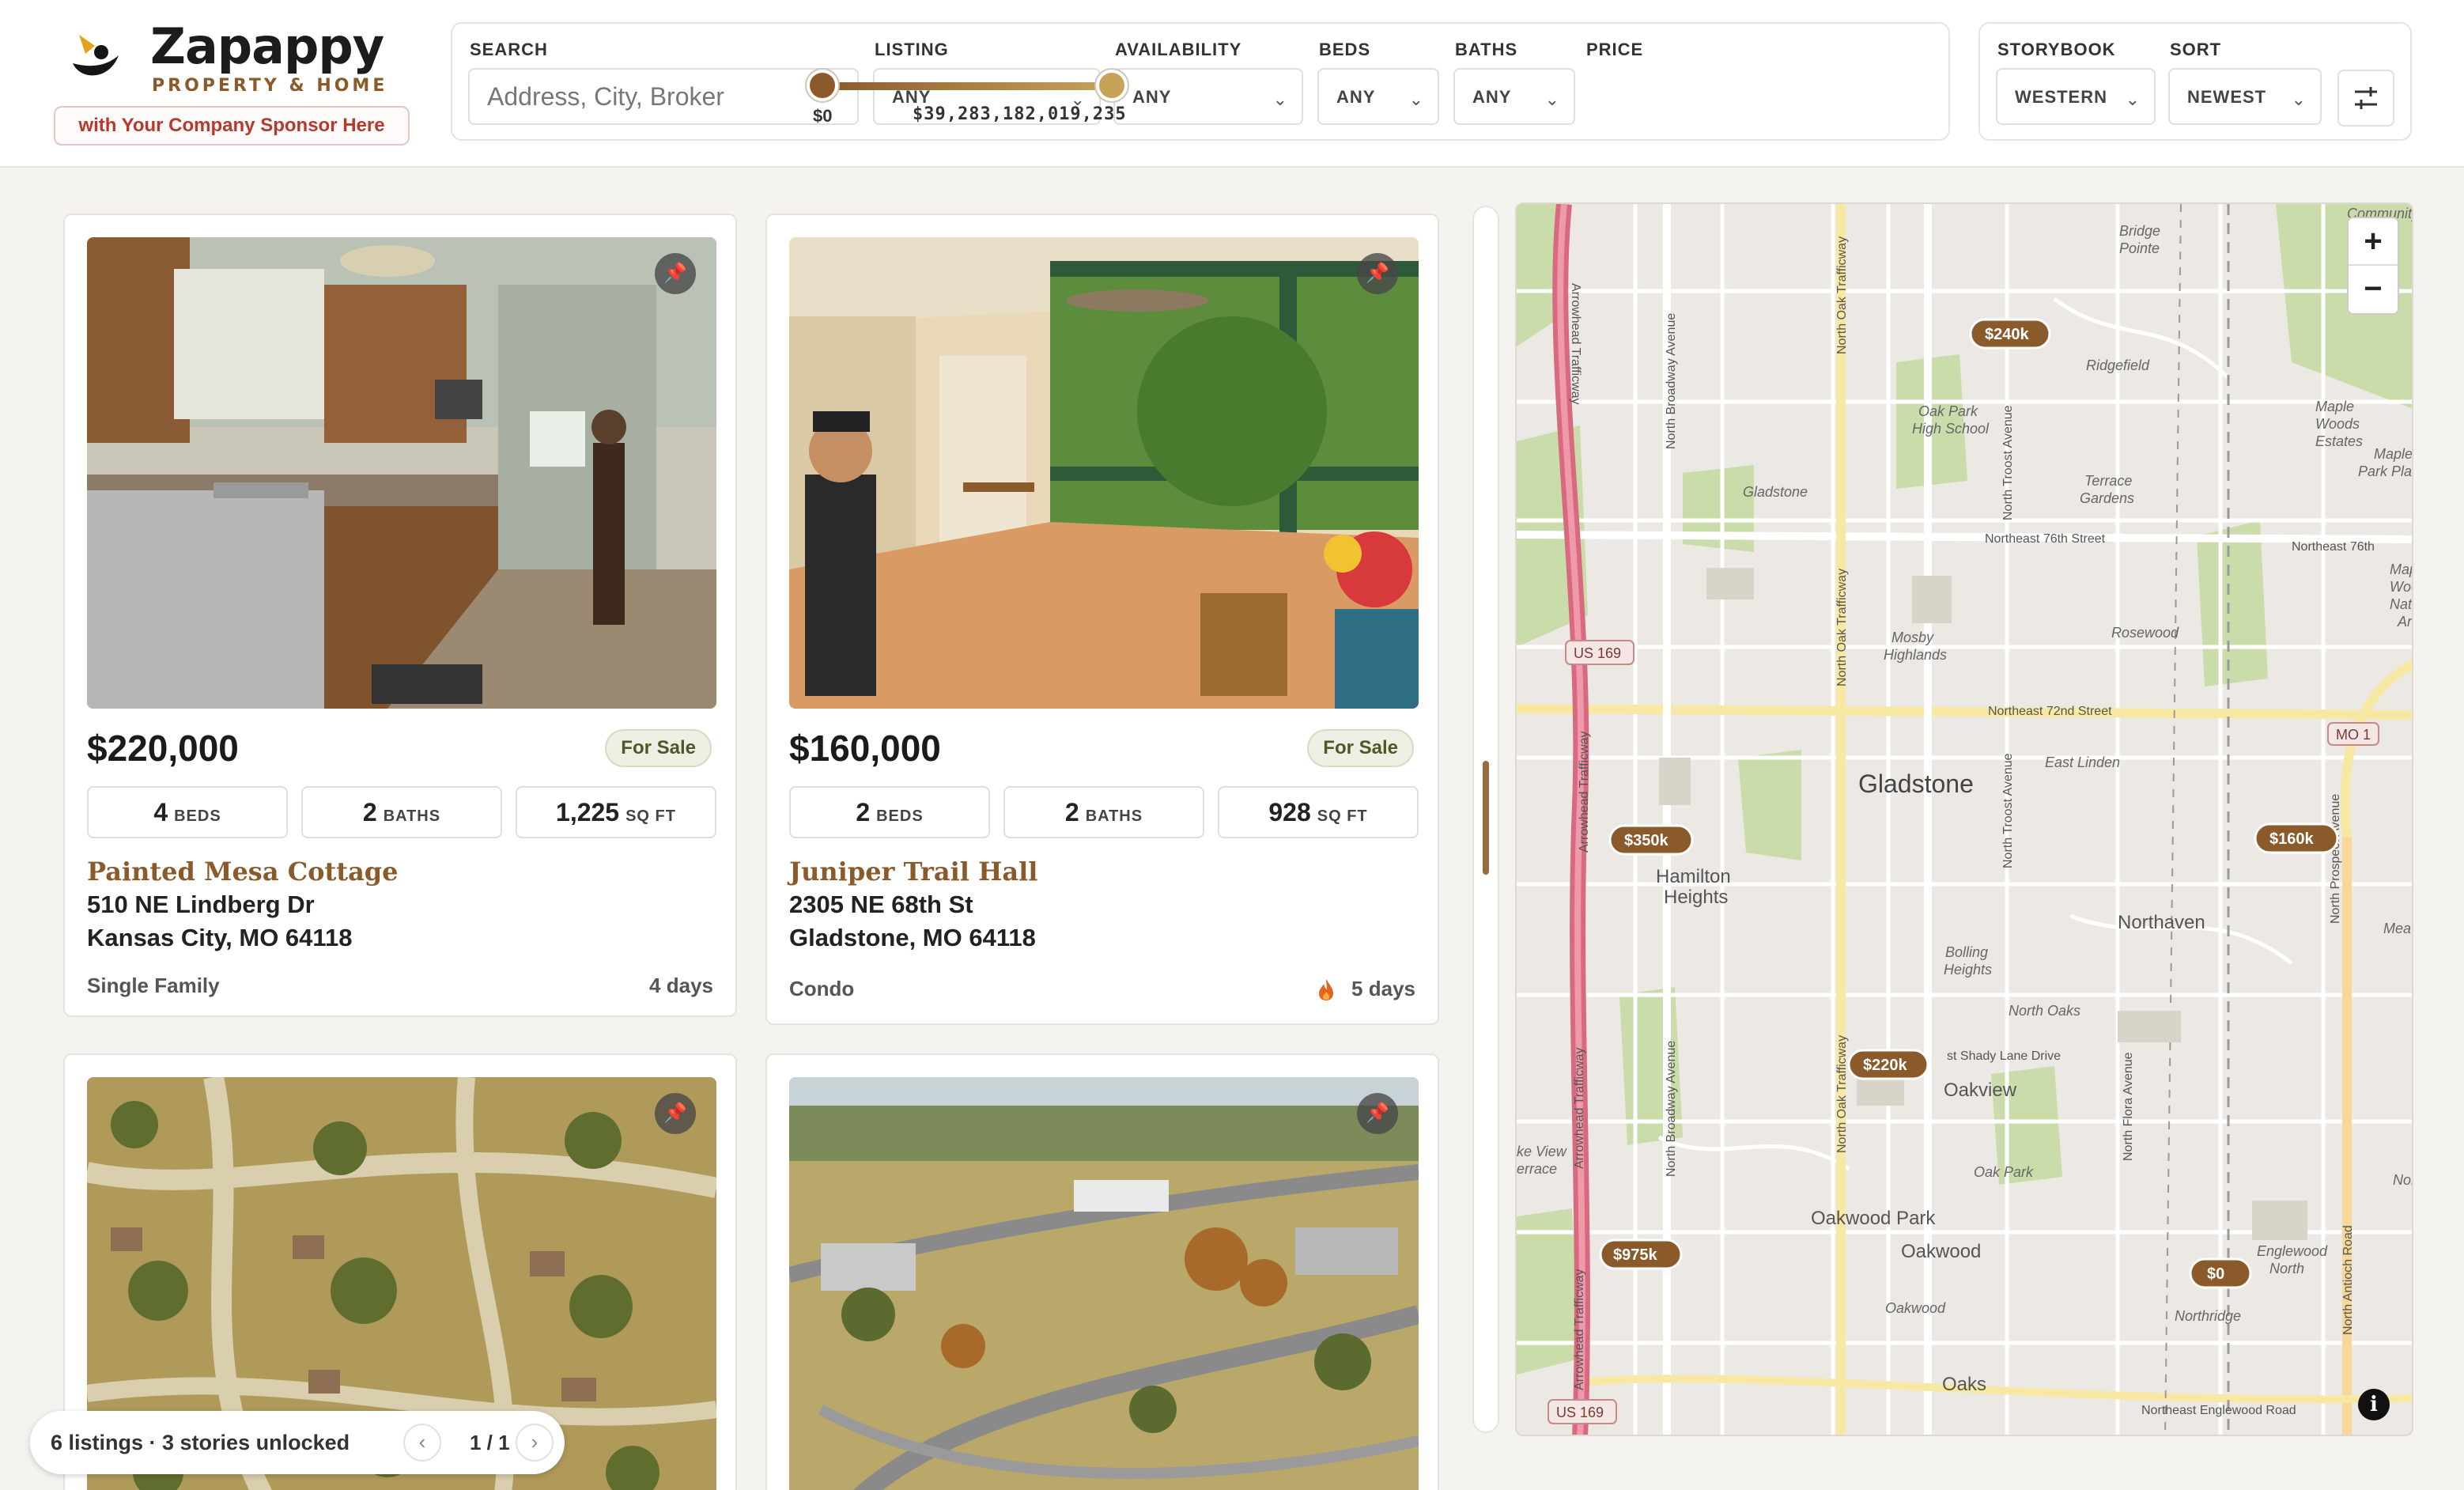 This screenshot has width=2464, height=1490. I want to click on svg-text: $350k, so click(1646, 840).